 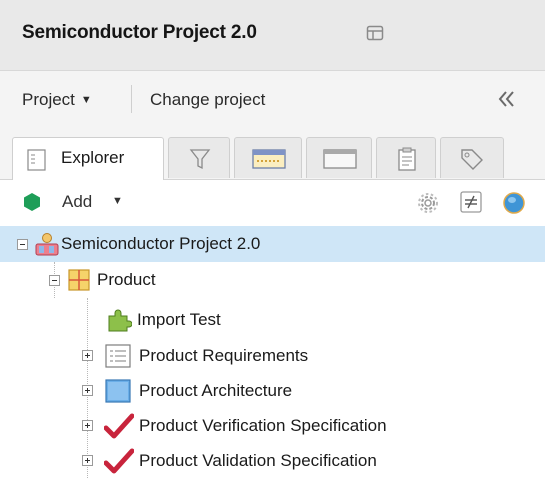 What do you see at coordinates (79, 280) in the screenshot?
I see `folder-grid-icon` at bounding box center [79, 280].